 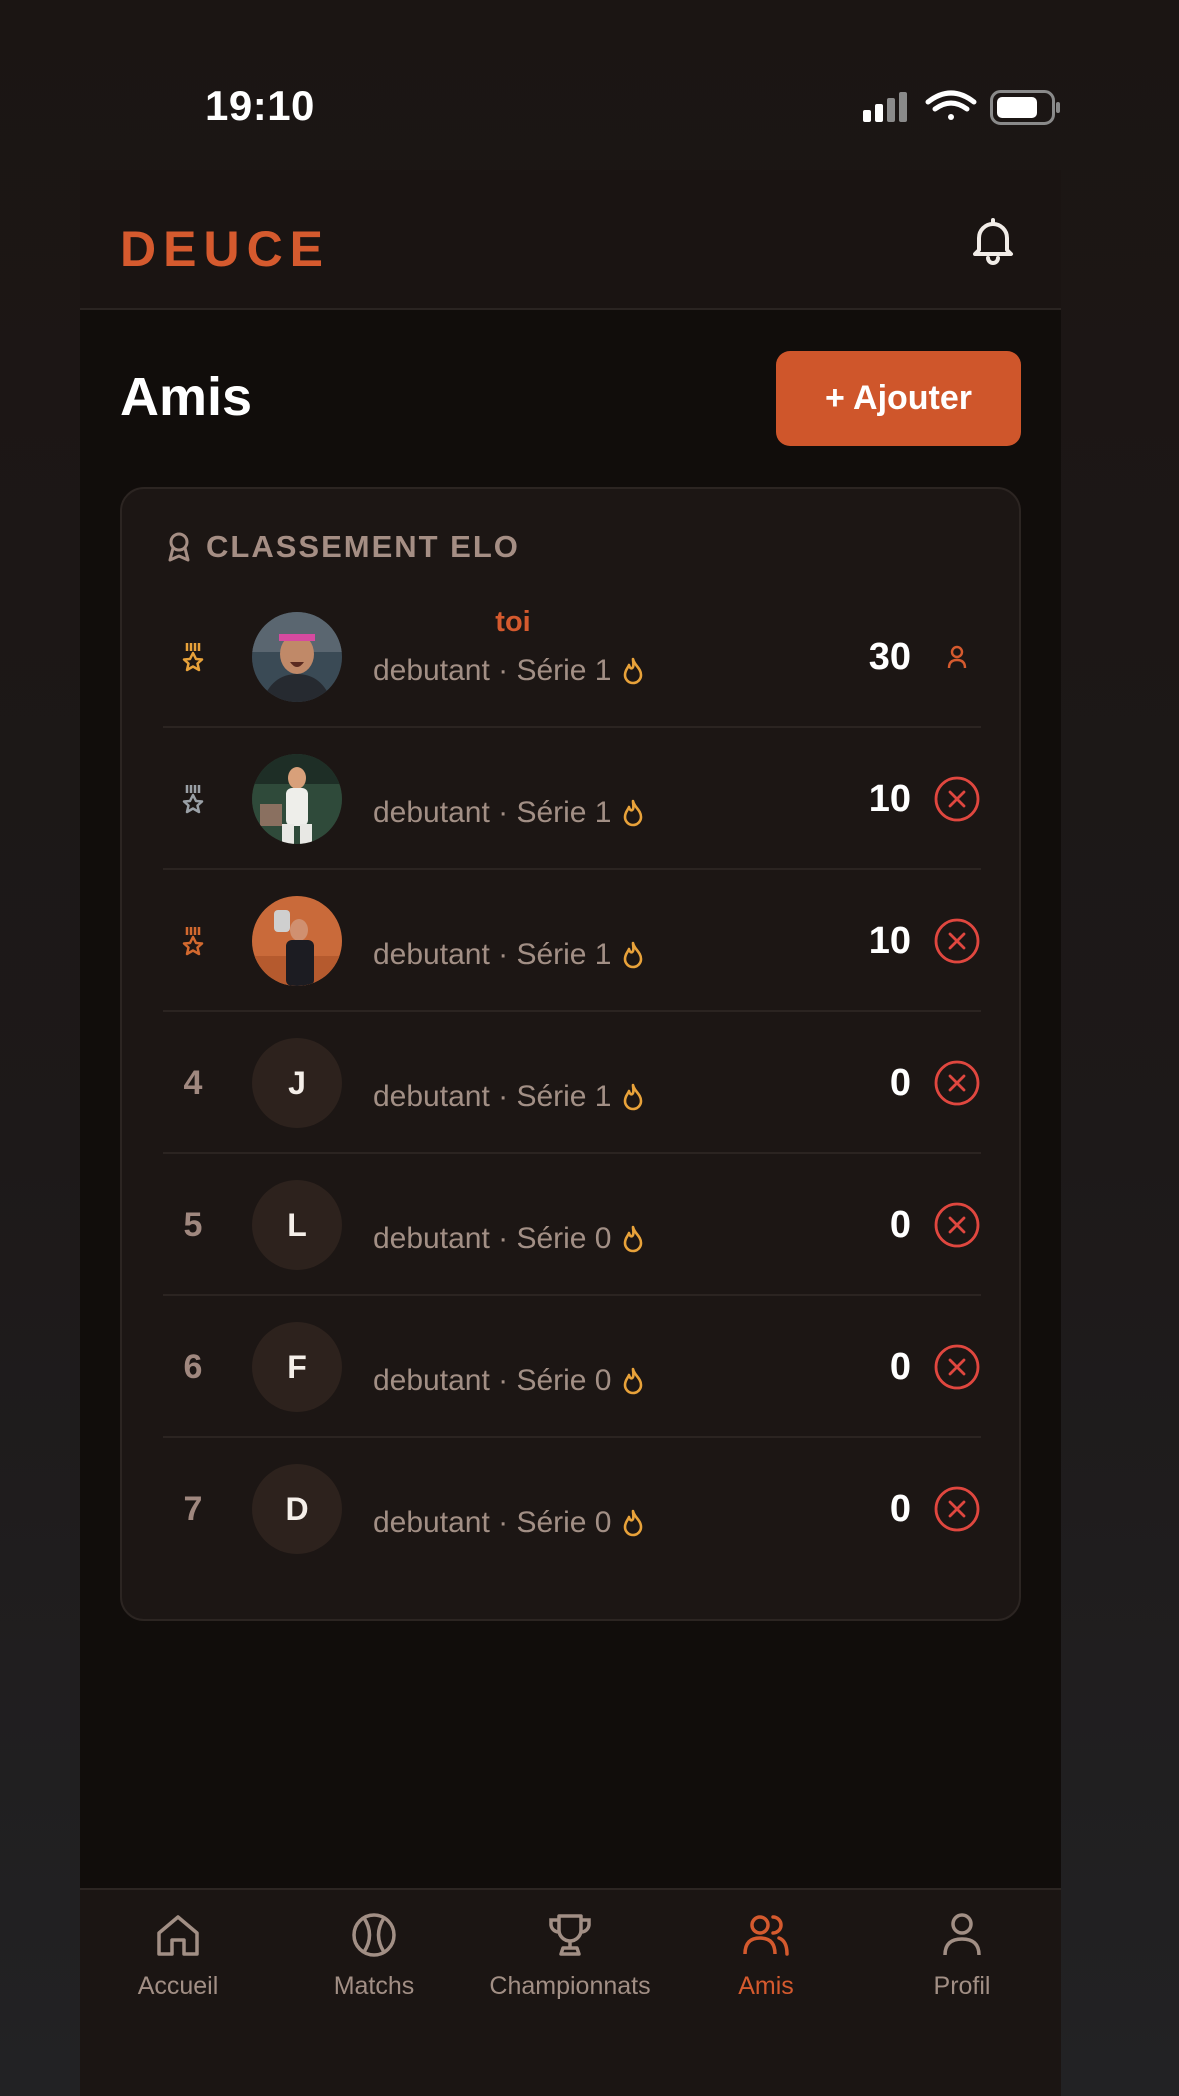 I want to click on tab-label: Amis, so click(x=766, y=1986).